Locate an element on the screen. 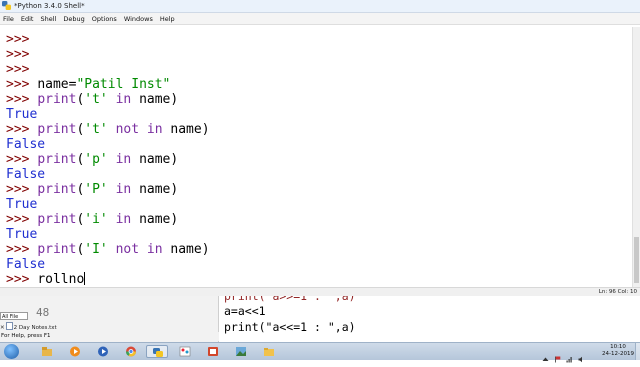 The height and width of the screenshot is (367, 640). shell-code: print('t' in name) is located at coordinates (108, 99).